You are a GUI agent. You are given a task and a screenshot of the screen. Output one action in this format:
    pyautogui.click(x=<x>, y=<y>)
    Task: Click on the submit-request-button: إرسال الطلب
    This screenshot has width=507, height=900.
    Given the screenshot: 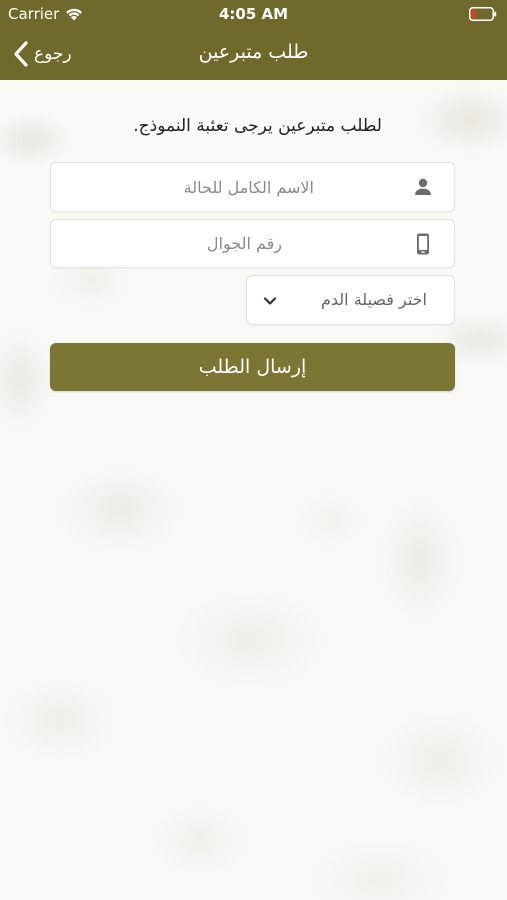 What is the action you would take?
    pyautogui.click(x=252, y=367)
    